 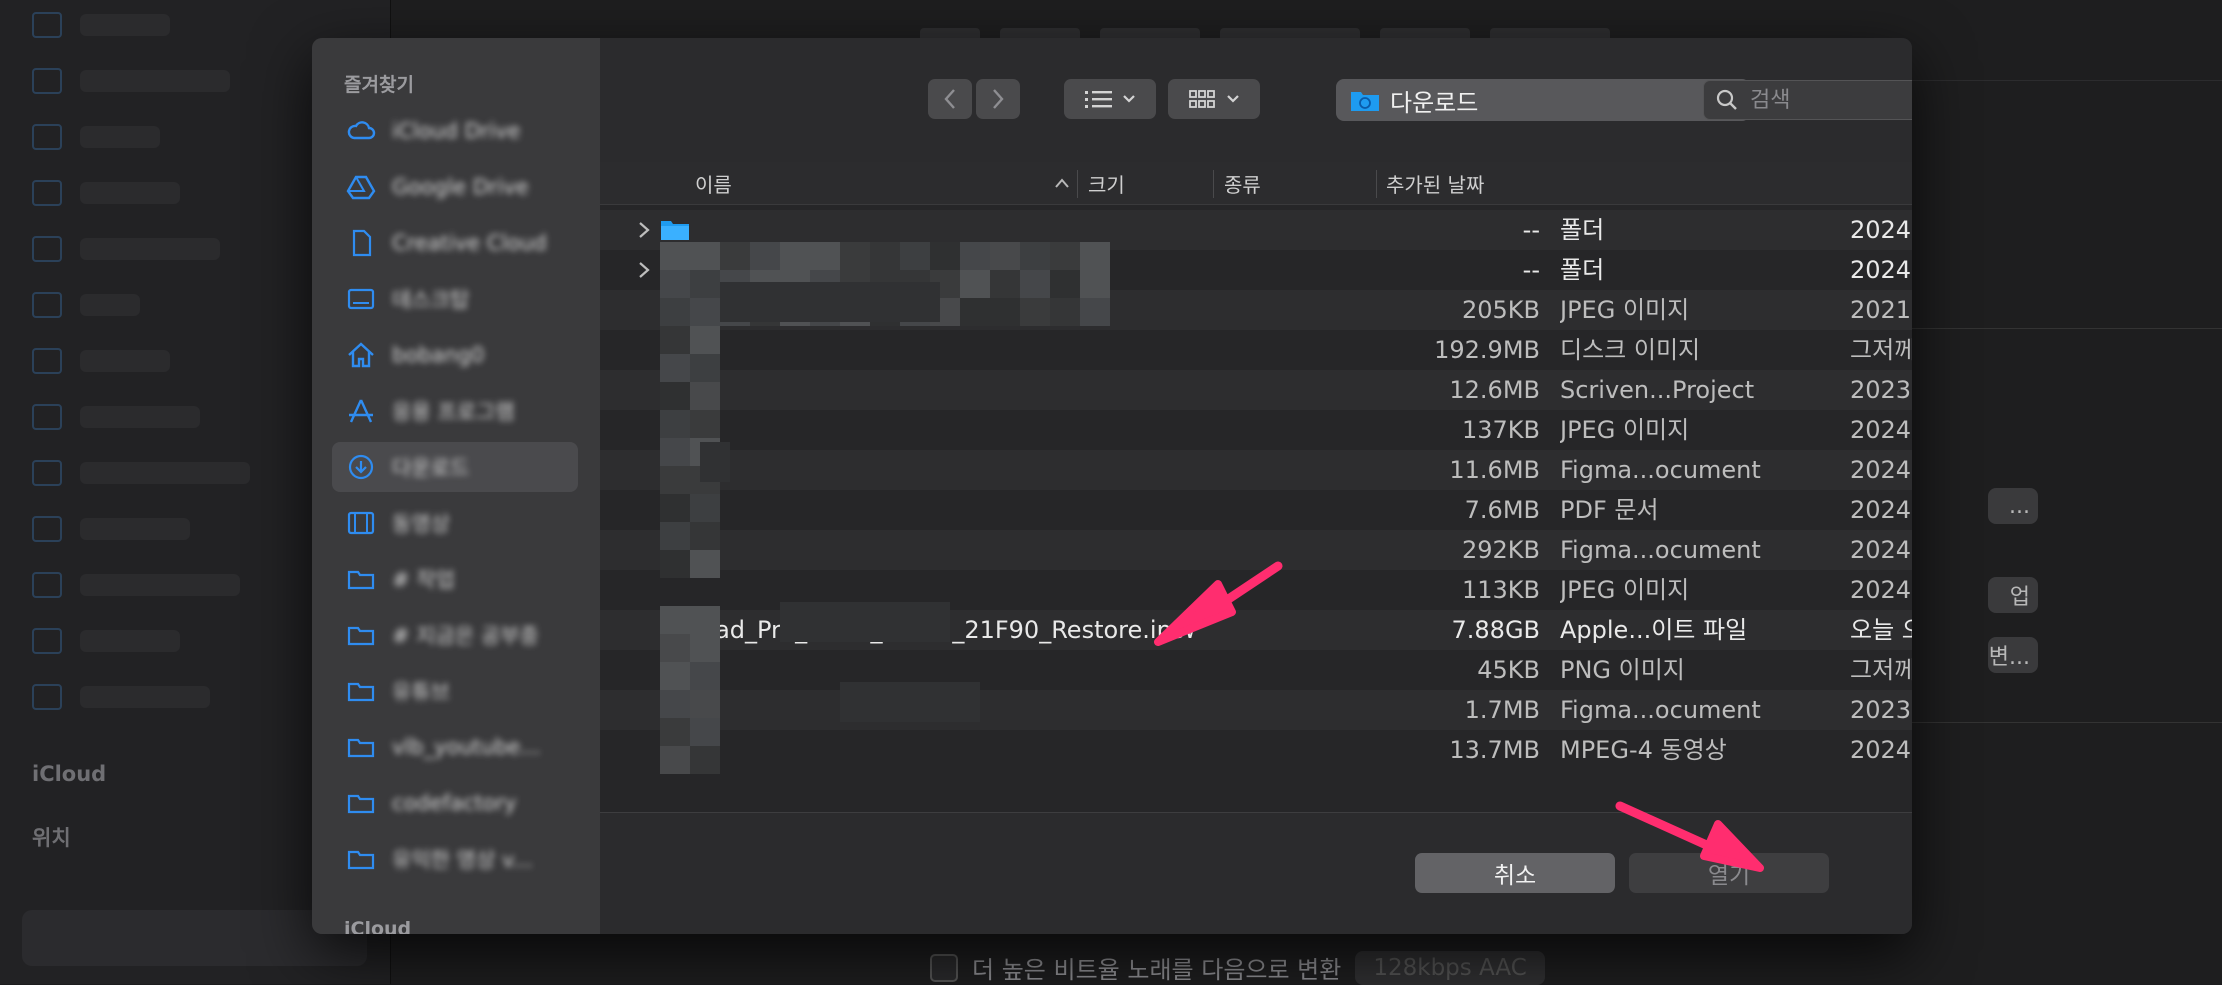 What do you see at coordinates (1515, 873) in the screenshot?
I see `cancel-button: 취소` at bounding box center [1515, 873].